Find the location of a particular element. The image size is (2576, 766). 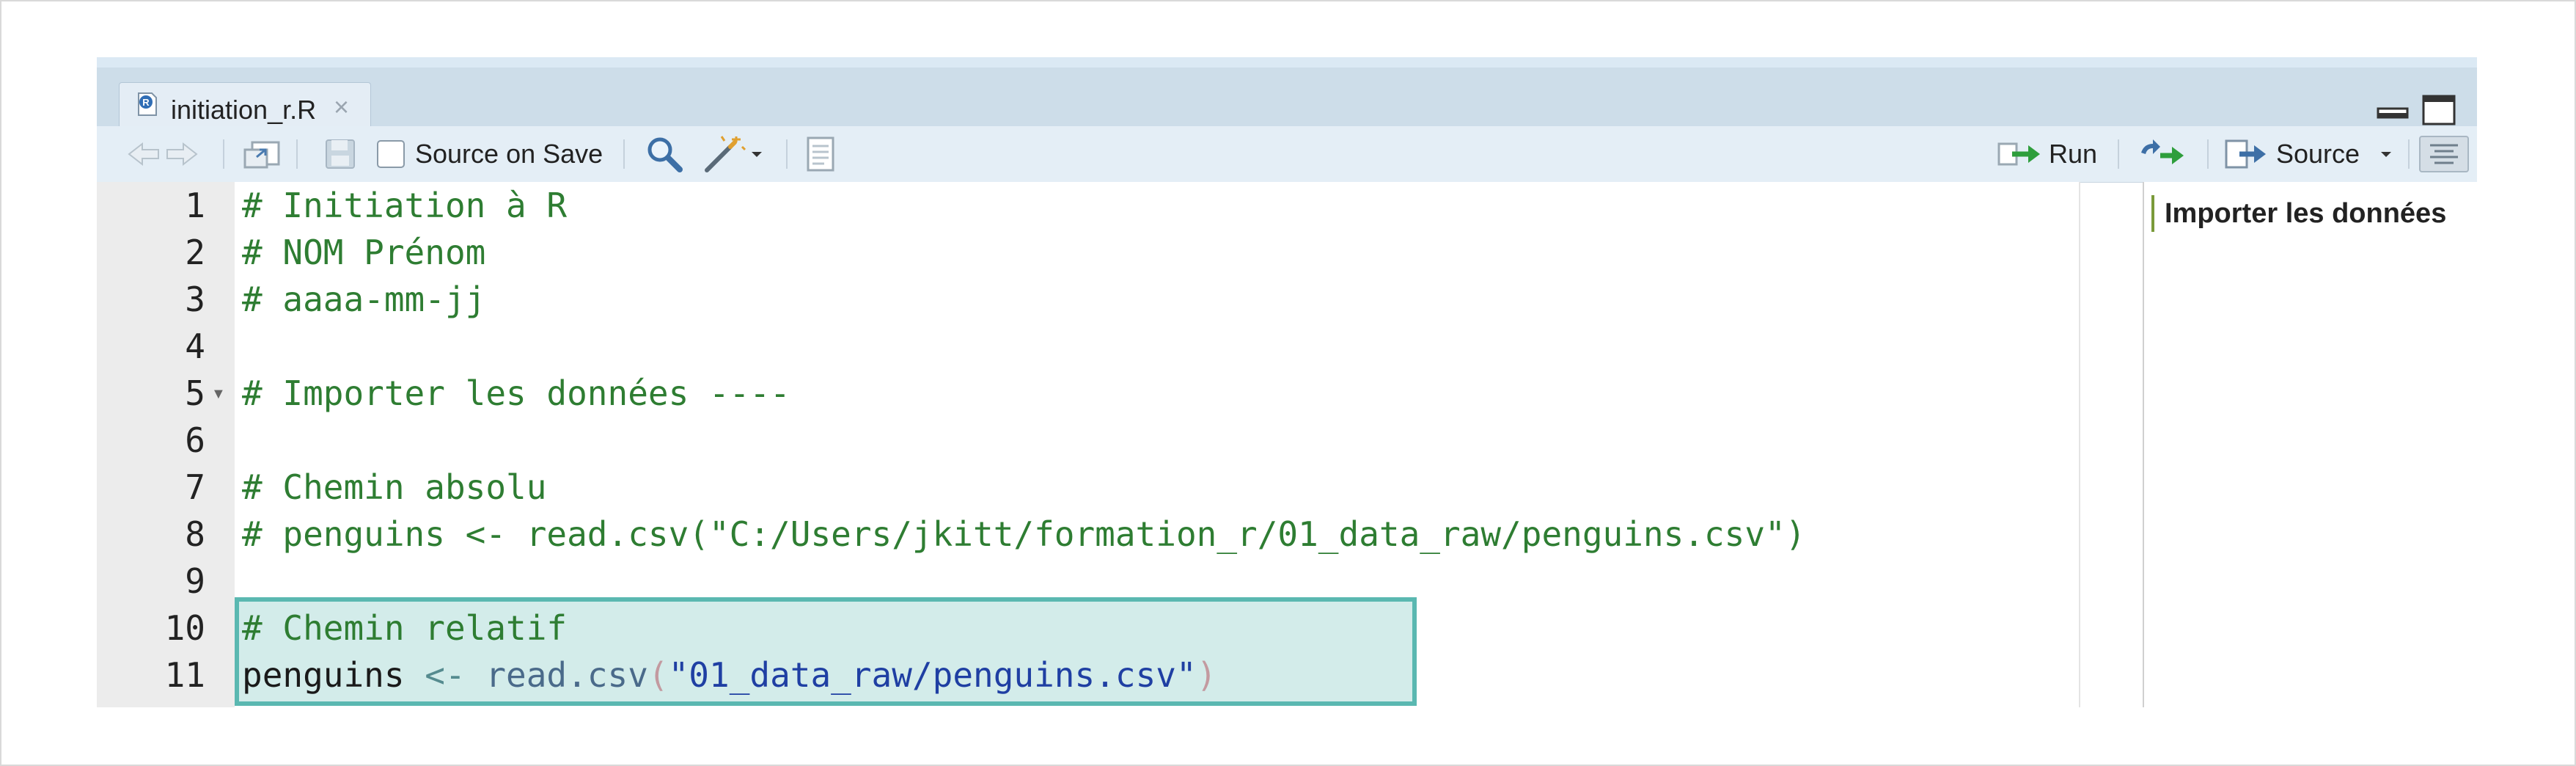

source-label: Source is located at coordinates (2318, 154).